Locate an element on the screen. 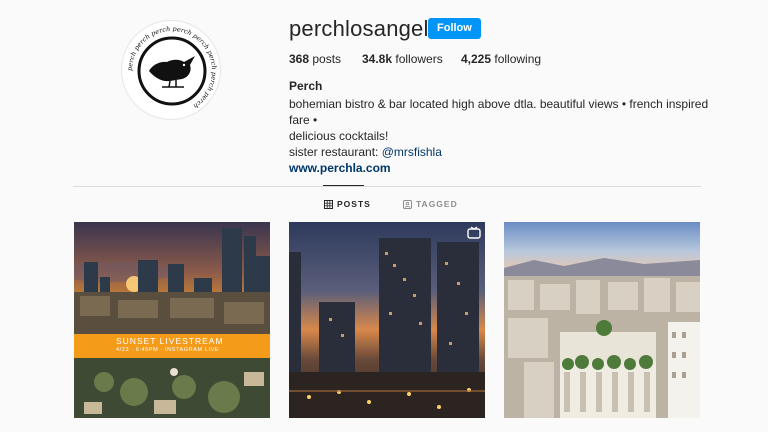  tag-person-icon is located at coordinates (407, 204).